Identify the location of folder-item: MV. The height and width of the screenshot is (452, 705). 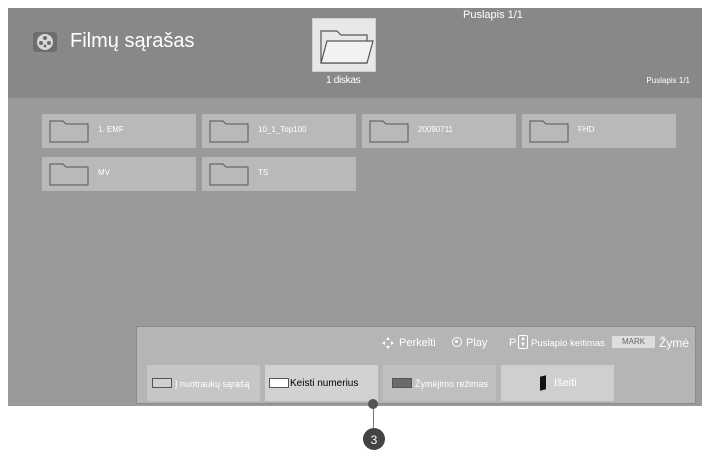
(119, 174).